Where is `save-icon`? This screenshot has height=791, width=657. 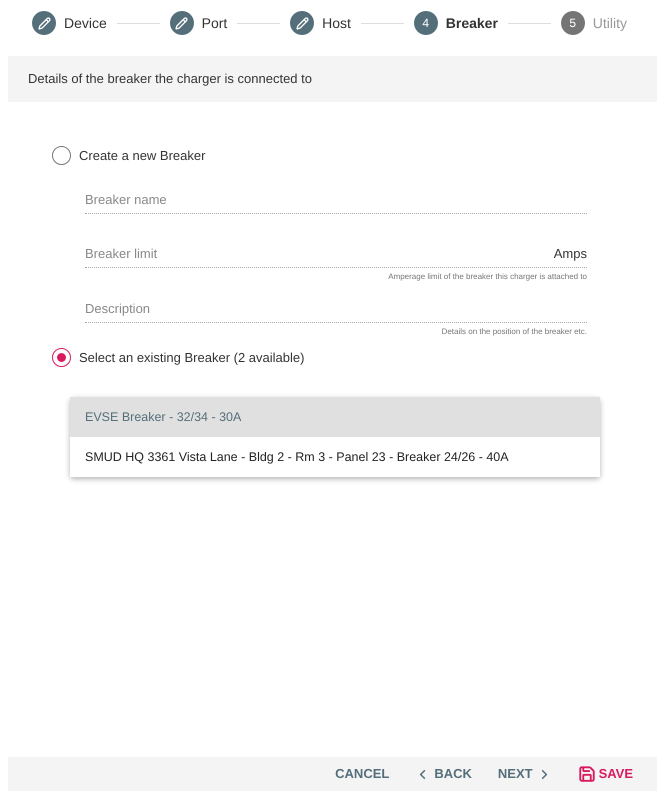
save-icon is located at coordinates (587, 774).